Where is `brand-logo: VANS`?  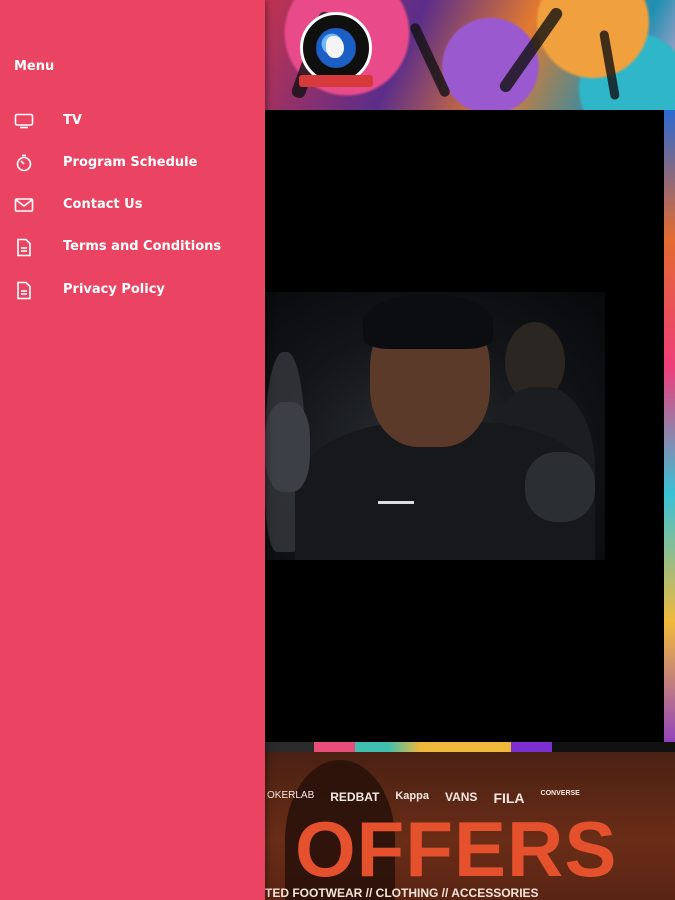 brand-logo: VANS is located at coordinates (461, 797).